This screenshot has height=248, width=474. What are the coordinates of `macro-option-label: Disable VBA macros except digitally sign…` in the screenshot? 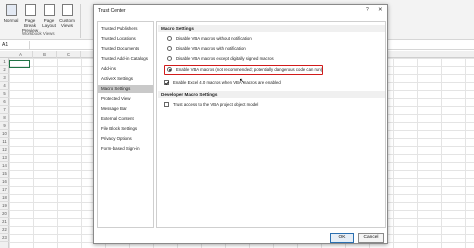 It's located at (225, 58).